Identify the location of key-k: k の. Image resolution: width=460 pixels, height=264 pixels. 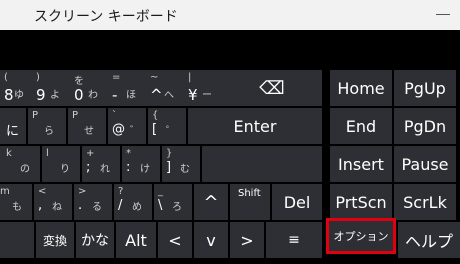
(20, 164).